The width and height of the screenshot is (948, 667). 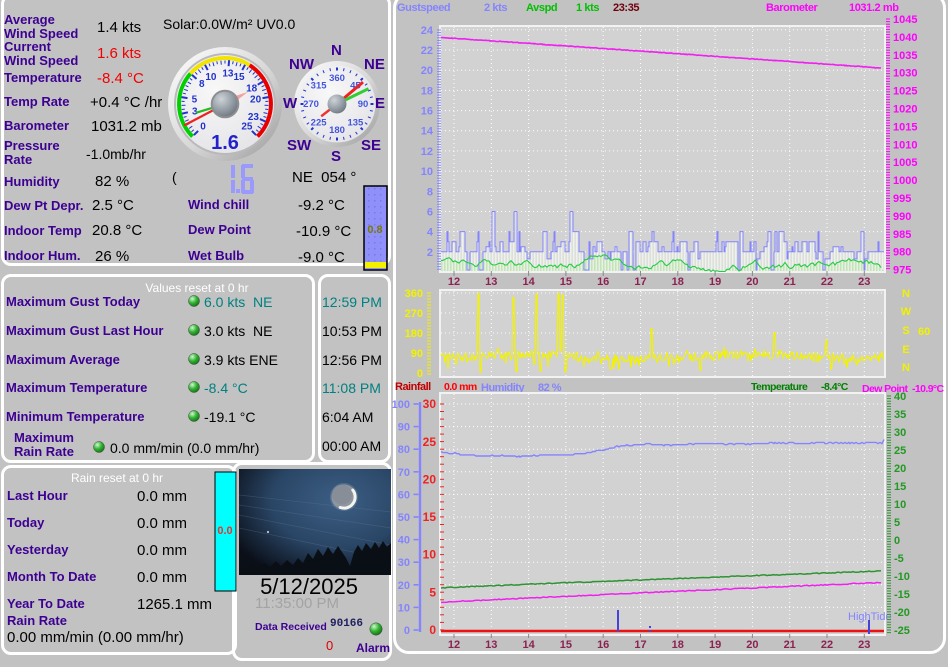 What do you see at coordinates (337, 78) in the screenshot?
I see `svg-text: 360` at bounding box center [337, 78].